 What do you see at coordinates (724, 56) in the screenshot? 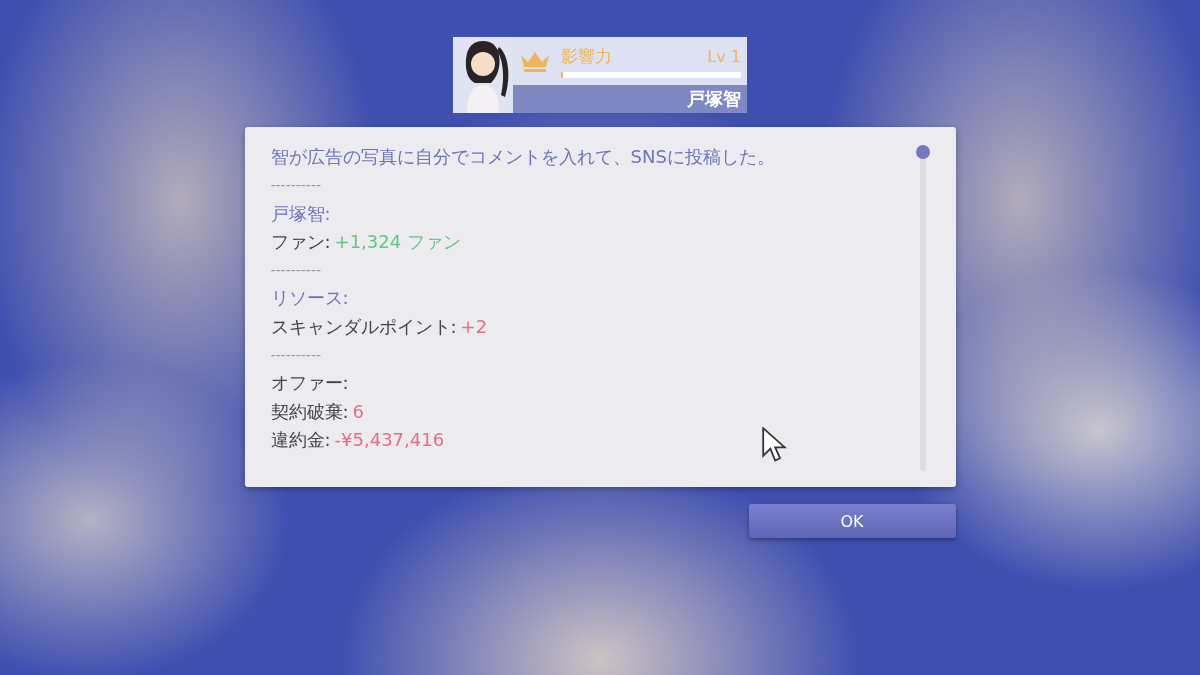
I see `level-label: Lv 1` at bounding box center [724, 56].